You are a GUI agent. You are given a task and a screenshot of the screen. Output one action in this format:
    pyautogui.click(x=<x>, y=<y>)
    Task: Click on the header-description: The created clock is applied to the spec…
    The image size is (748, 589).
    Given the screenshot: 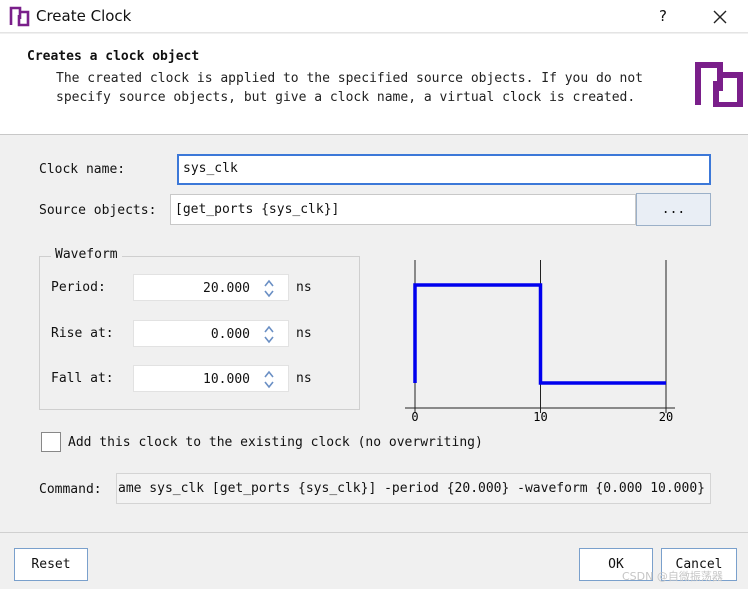 What is the action you would take?
    pyautogui.click(x=349, y=88)
    